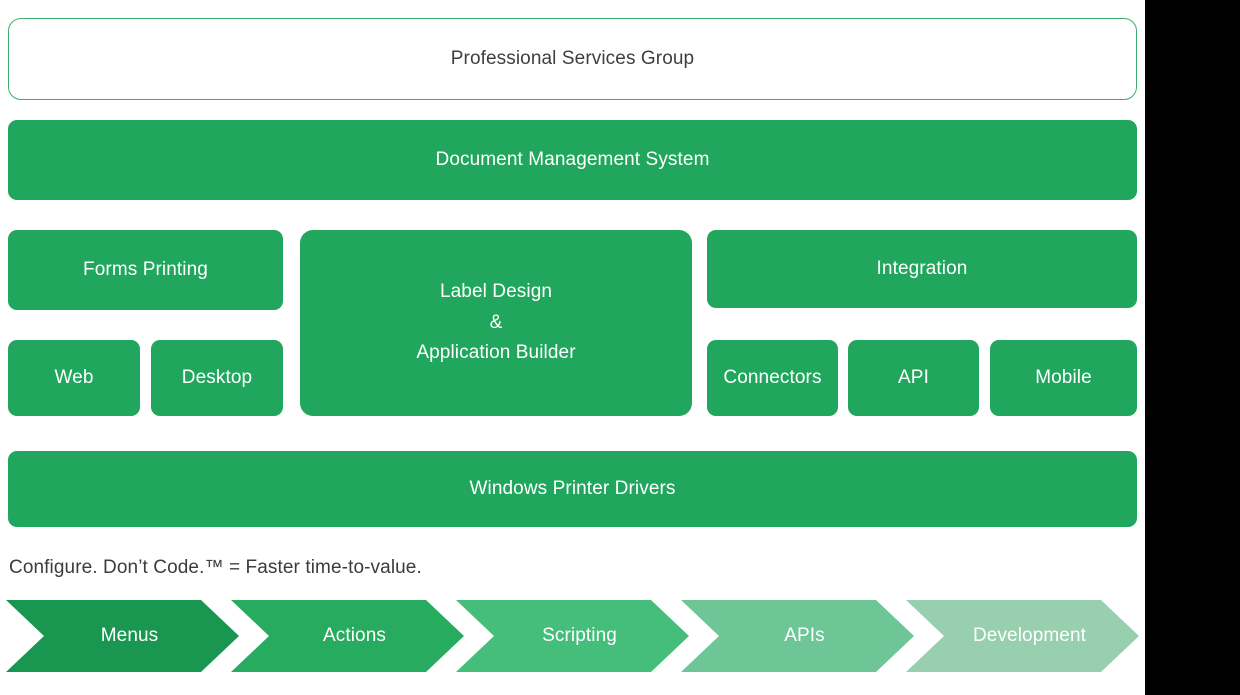 Image resolution: width=1240 pixels, height=695 pixels. I want to click on layer-windows-printer-drivers: Windows Printer Drivers, so click(572, 489).